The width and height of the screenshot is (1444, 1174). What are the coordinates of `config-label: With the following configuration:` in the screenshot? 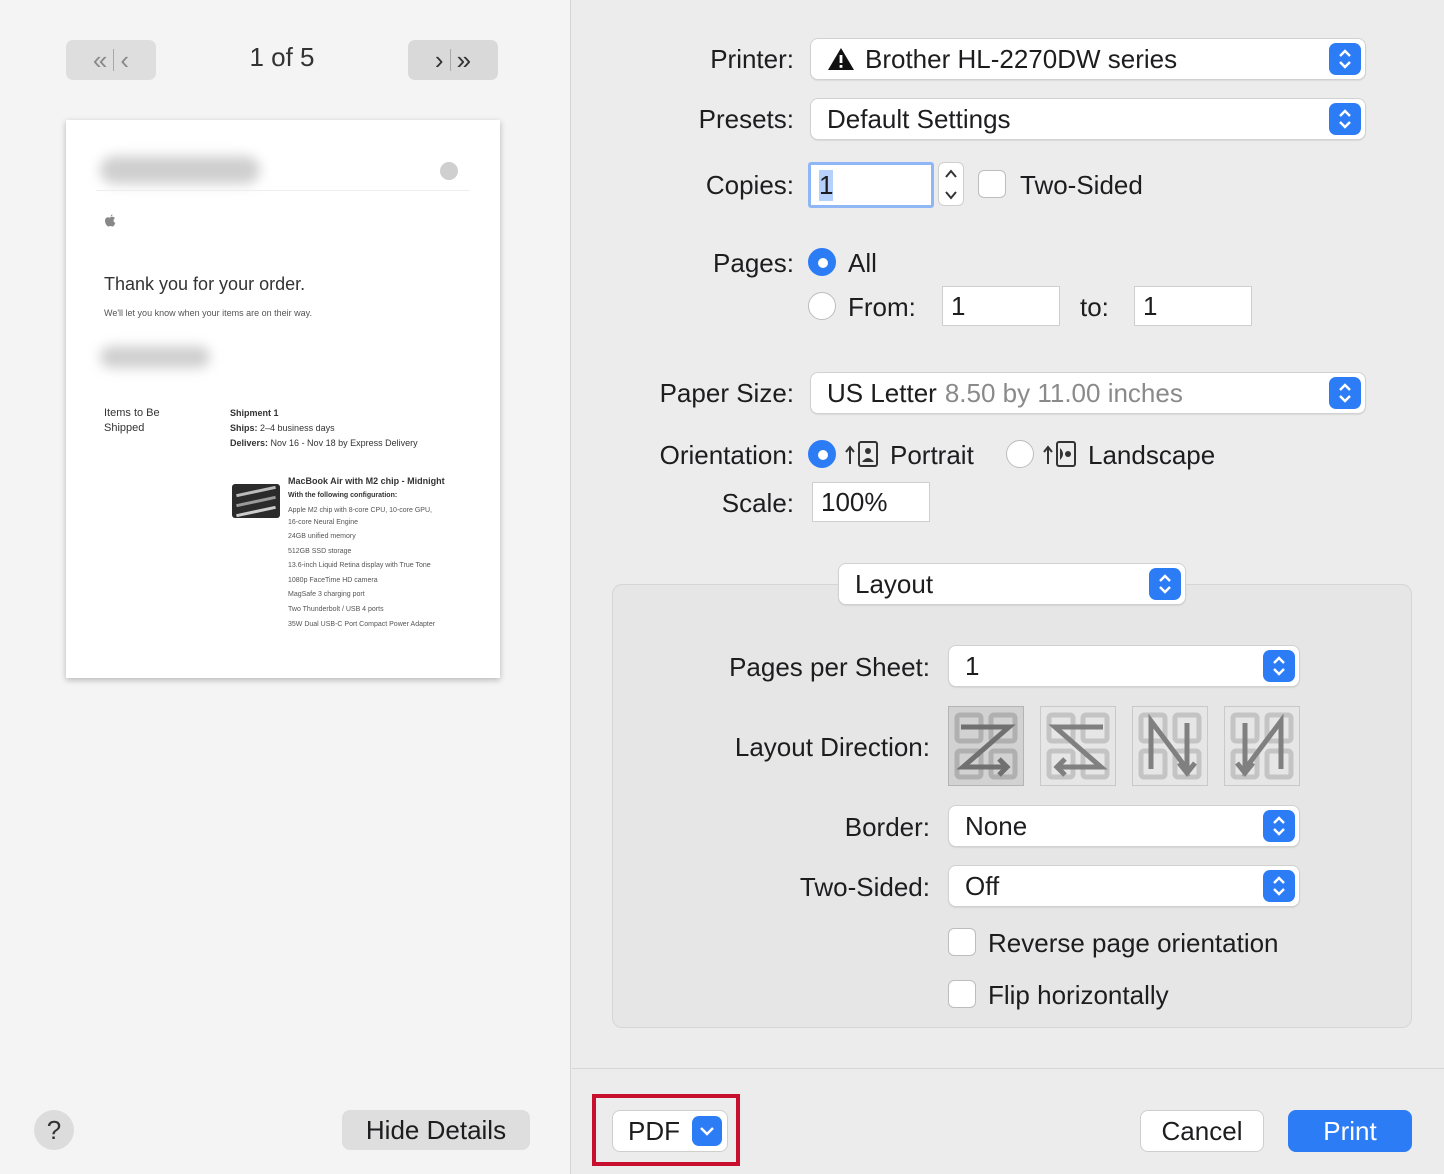 It's located at (343, 495).